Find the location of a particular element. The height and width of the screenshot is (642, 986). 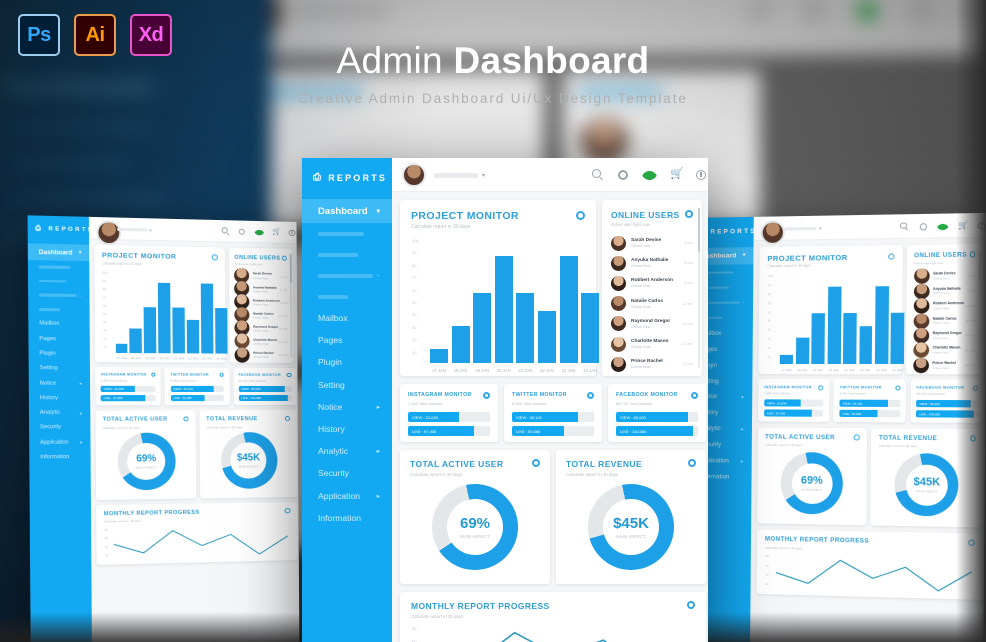

sidebar-item-history: History is located at coordinates (347, 429).